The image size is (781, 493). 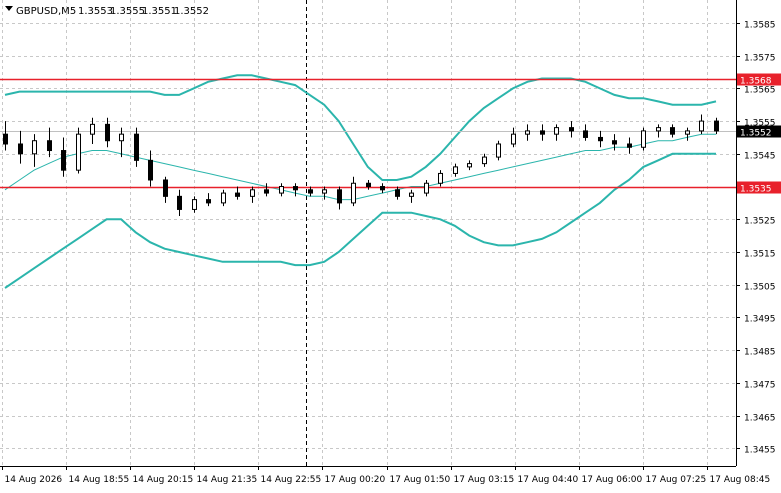 What do you see at coordinates (760, 386) in the screenshot?
I see `y-tick-label: 1.3475` at bounding box center [760, 386].